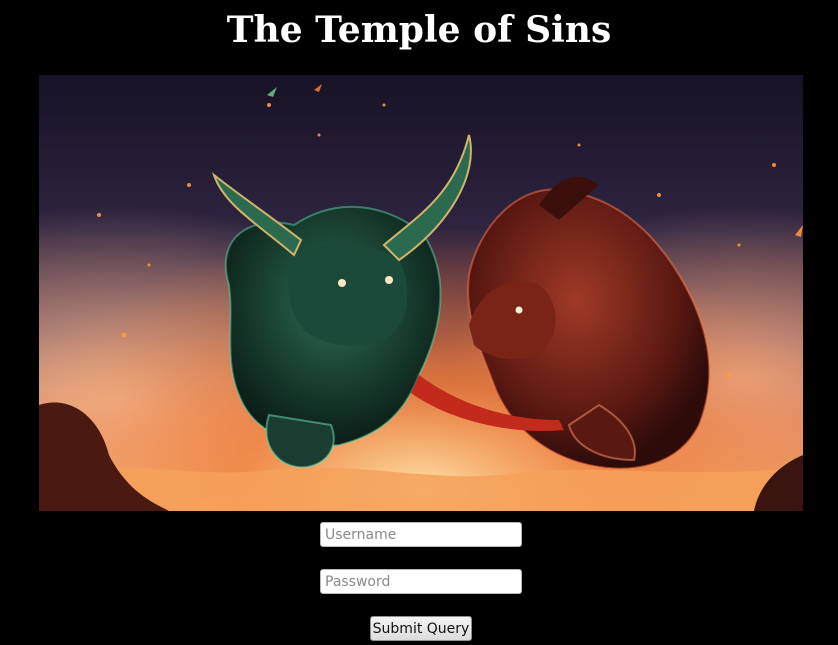 This screenshot has width=838, height=645. What do you see at coordinates (421, 628) in the screenshot?
I see `submit-query-button: Submit Query` at bounding box center [421, 628].